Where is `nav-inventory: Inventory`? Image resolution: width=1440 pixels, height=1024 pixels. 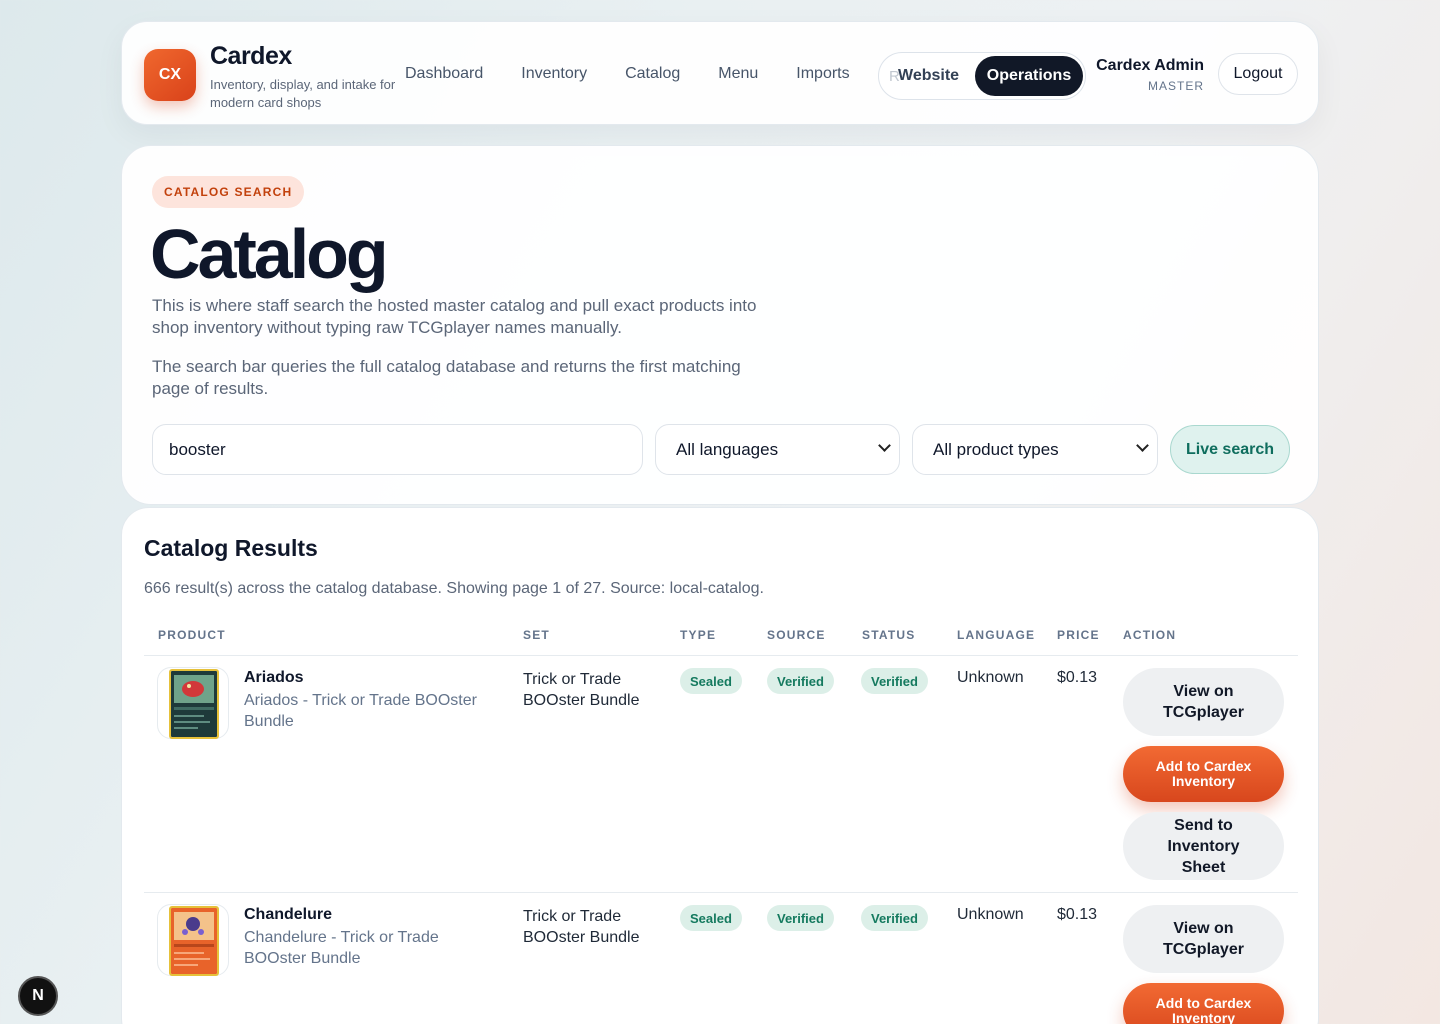 nav-inventory: Inventory is located at coordinates (554, 74).